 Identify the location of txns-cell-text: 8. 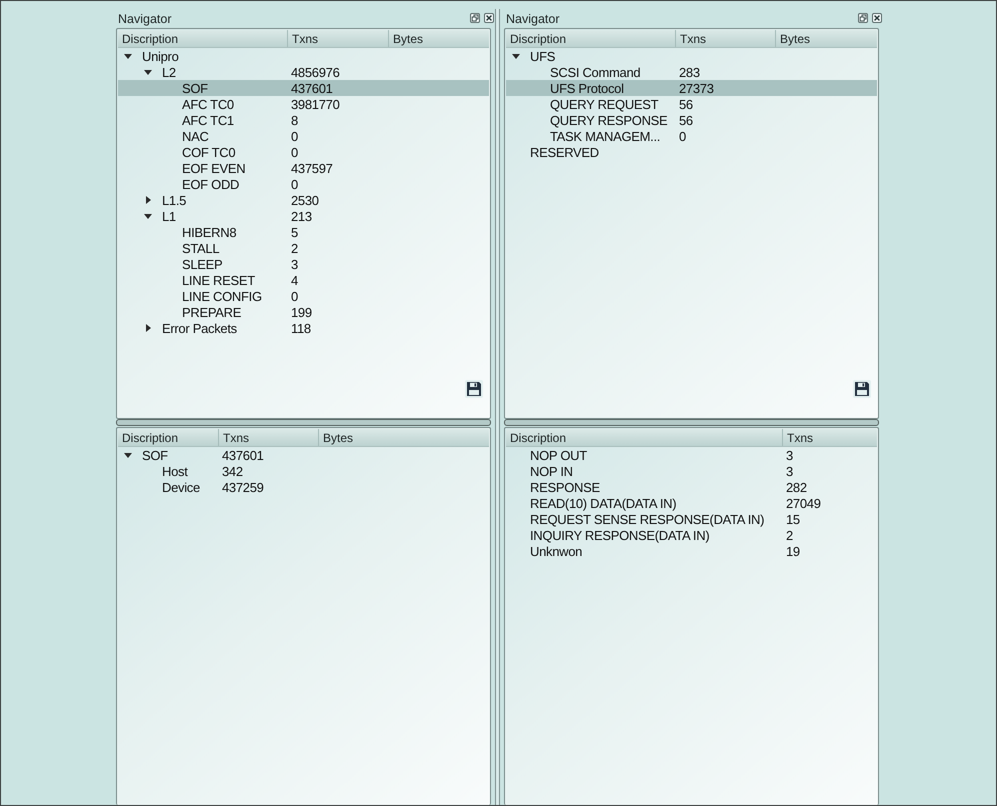
(294, 120).